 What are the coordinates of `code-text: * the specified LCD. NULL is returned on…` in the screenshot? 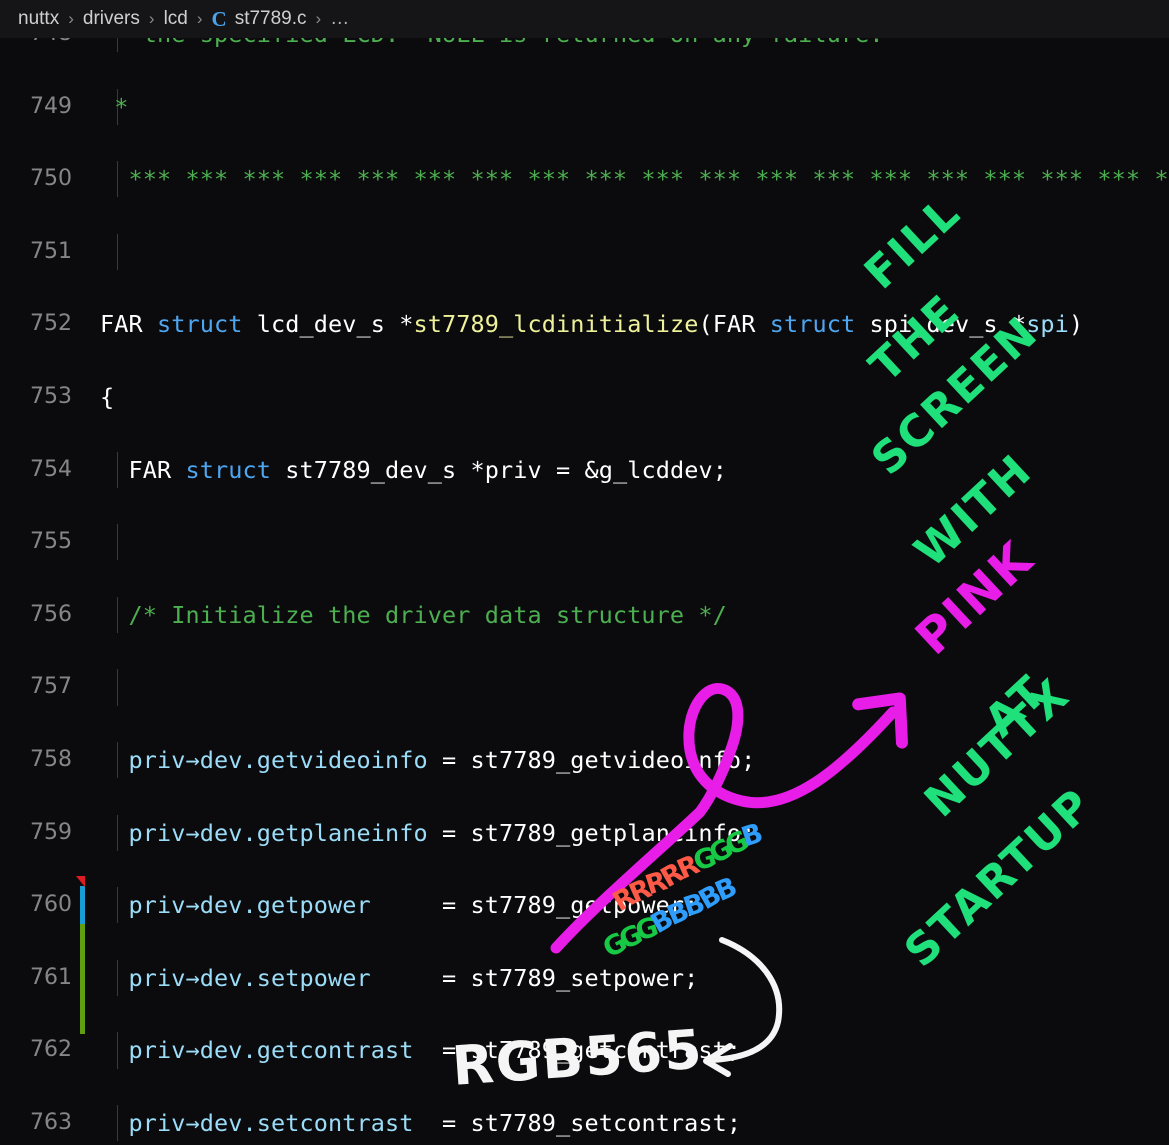 It's located at (492, 45).